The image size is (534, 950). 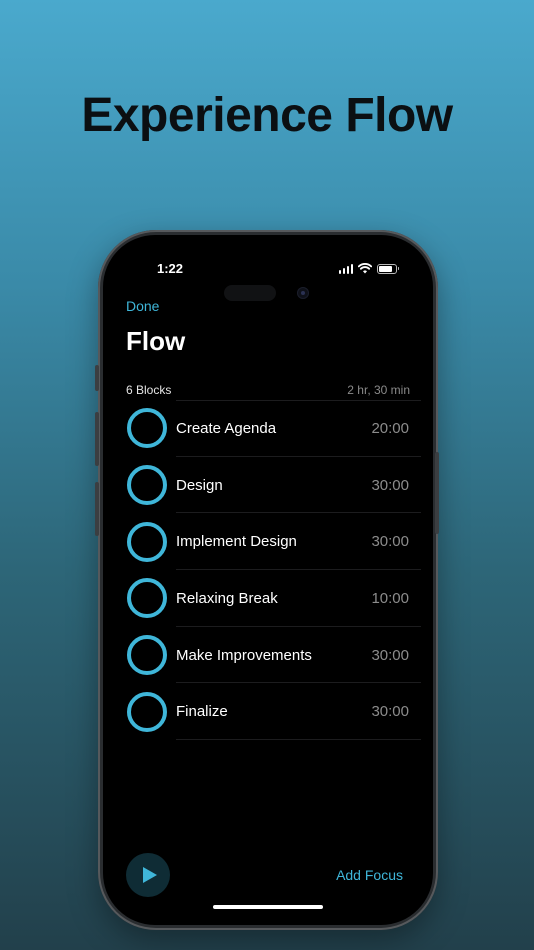 What do you see at coordinates (268, 390) in the screenshot?
I see `blocks-summary: 6 Blocks 2 hr, 30 min` at bounding box center [268, 390].